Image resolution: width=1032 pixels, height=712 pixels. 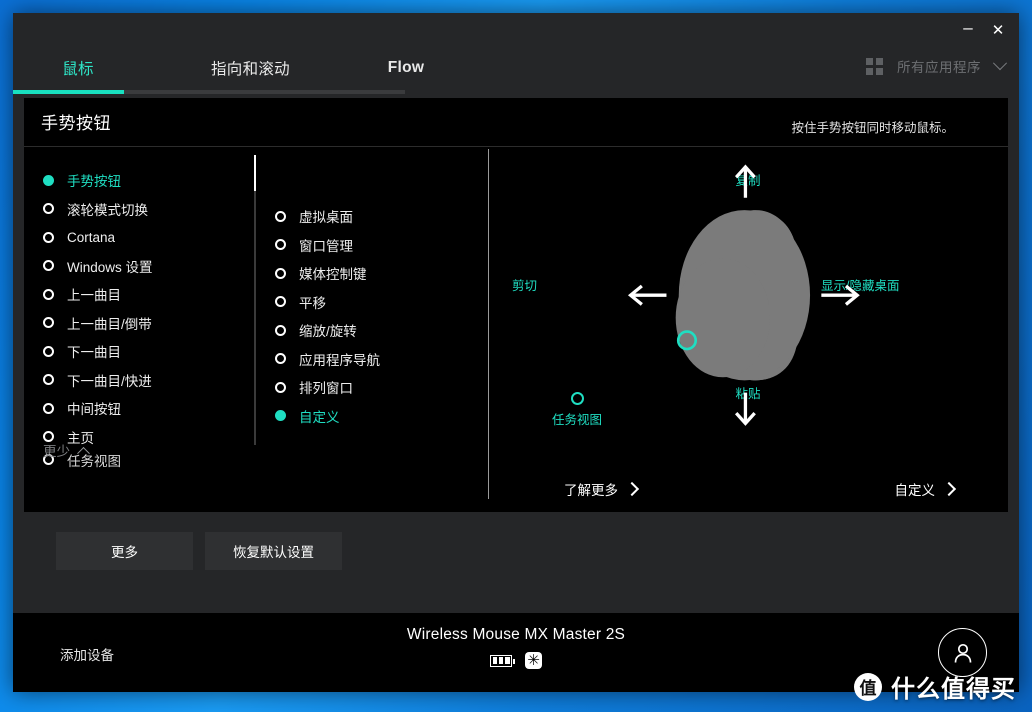 What do you see at coordinates (94, 296) in the screenshot?
I see `option-label: 上一曲目` at bounding box center [94, 296].